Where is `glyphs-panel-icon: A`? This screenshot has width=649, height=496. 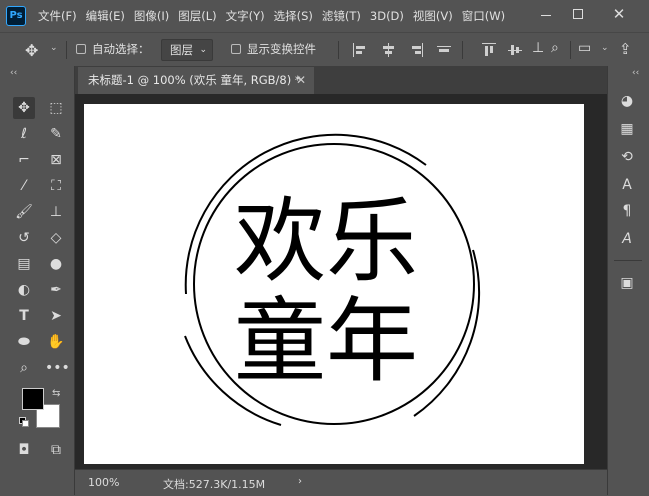 glyphs-panel-icon: A is located at coordinates (627, 239).